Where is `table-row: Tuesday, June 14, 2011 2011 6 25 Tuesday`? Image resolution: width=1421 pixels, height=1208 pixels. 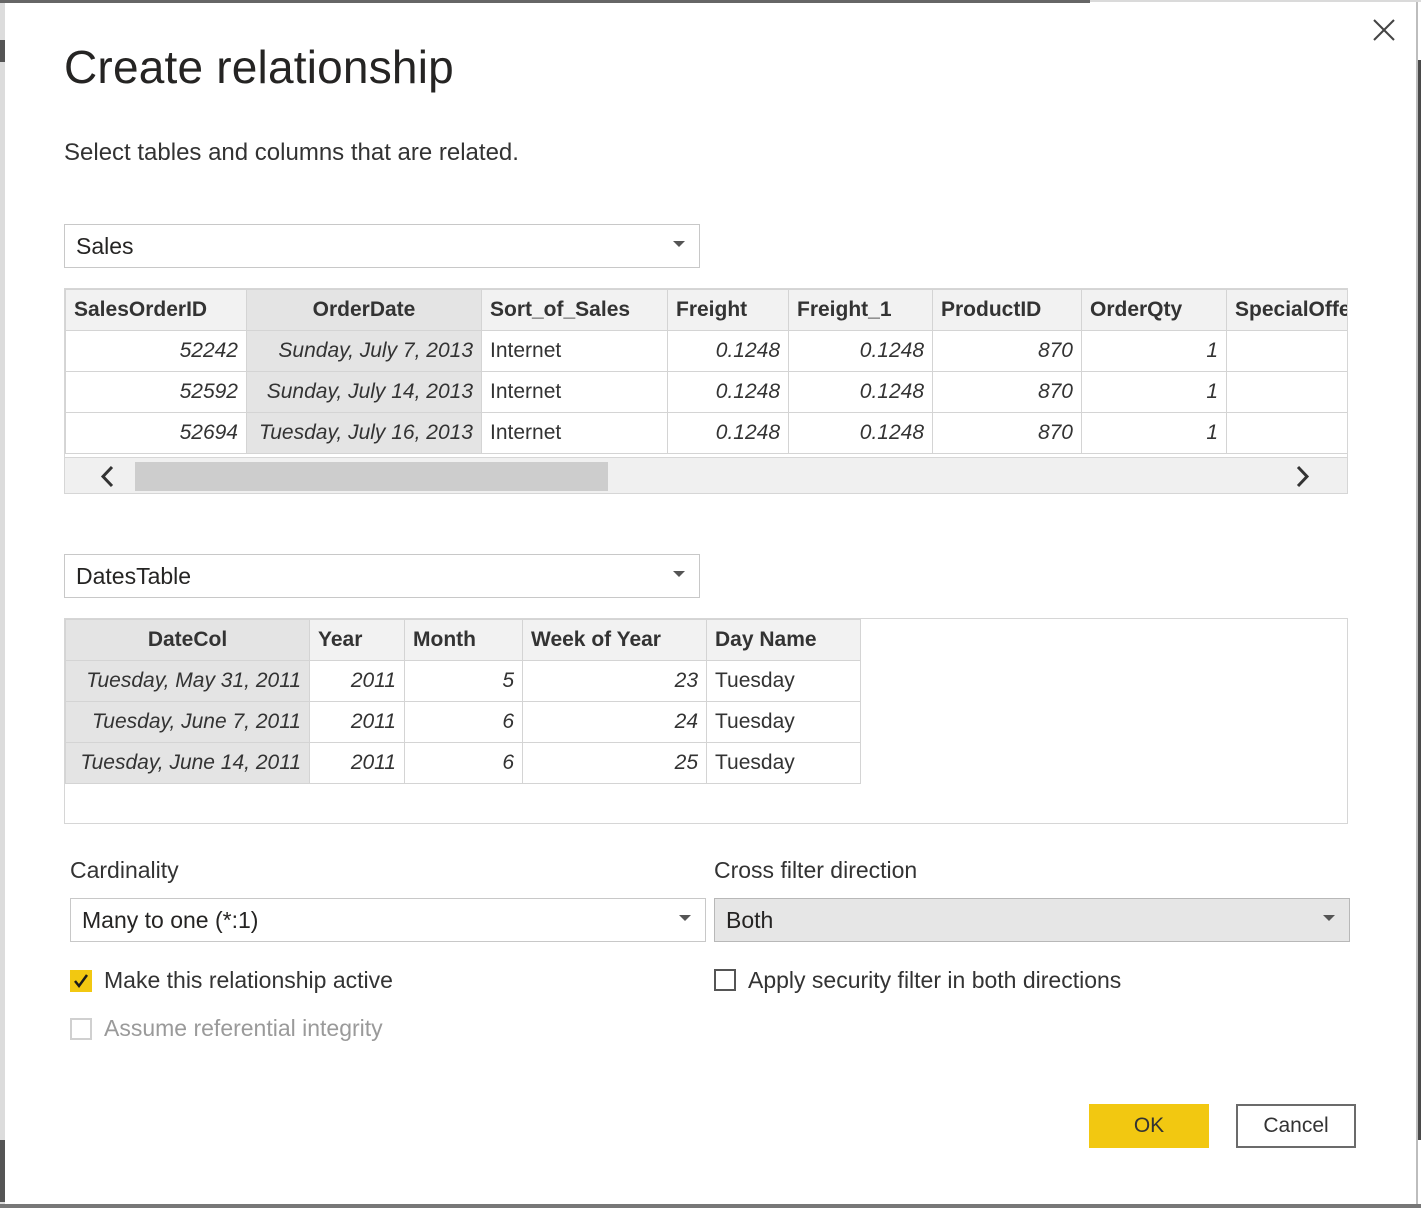 table-row: Tuesday, June 14, 2011 2011 6 25 Tuesday is located at coordinates (463, 763).